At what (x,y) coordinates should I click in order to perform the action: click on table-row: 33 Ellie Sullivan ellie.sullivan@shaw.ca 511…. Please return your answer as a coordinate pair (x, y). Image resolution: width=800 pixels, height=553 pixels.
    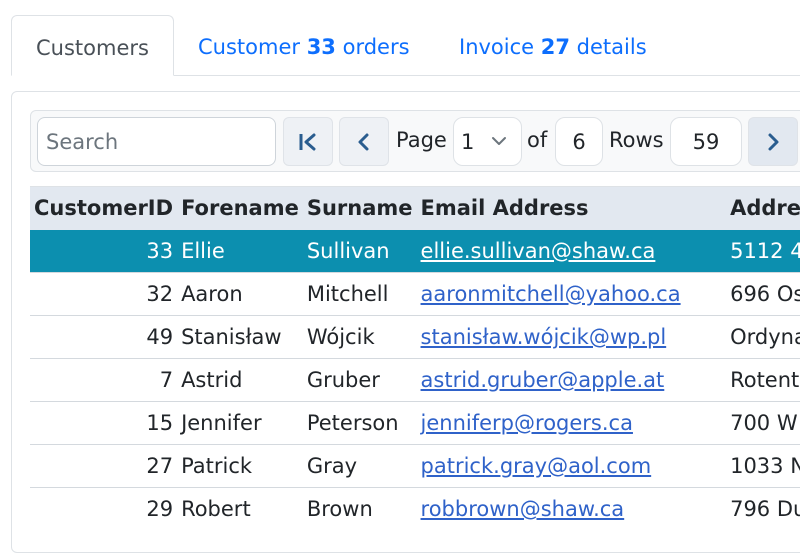
    Looking at the image, I should click on (415, 251).